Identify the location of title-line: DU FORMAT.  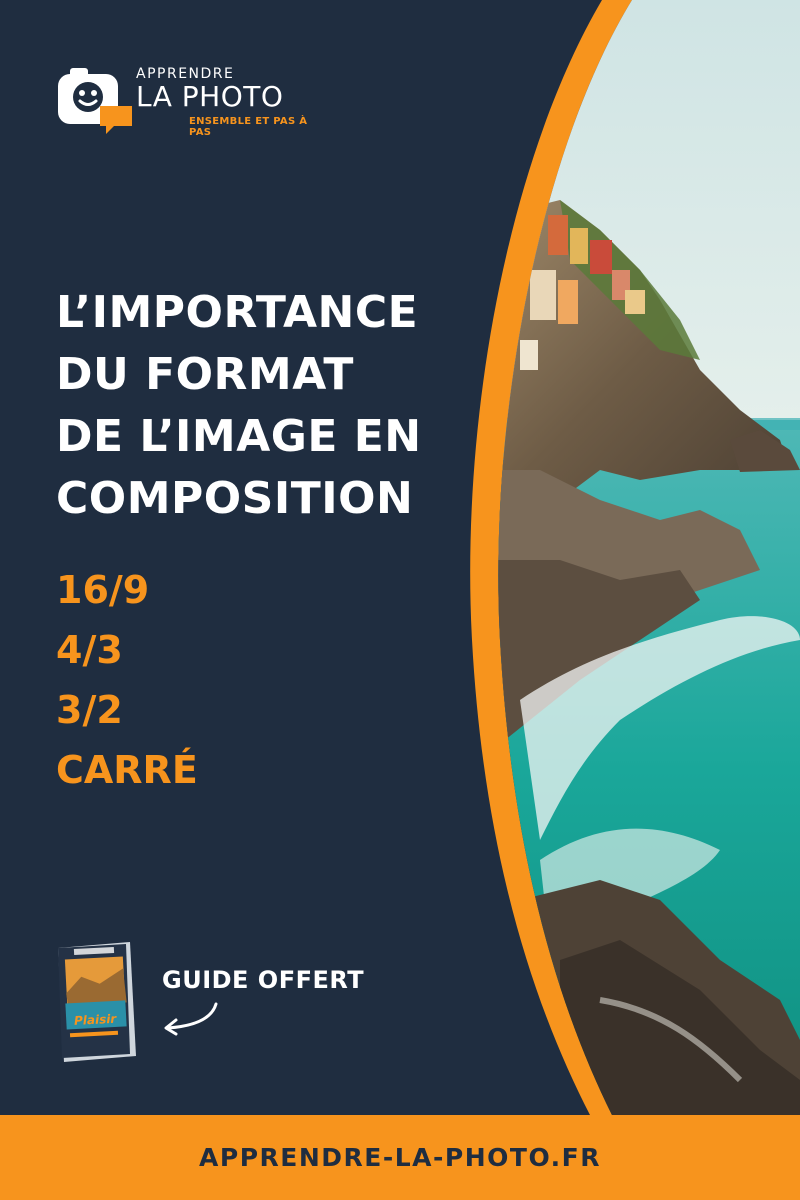
(205, 374).